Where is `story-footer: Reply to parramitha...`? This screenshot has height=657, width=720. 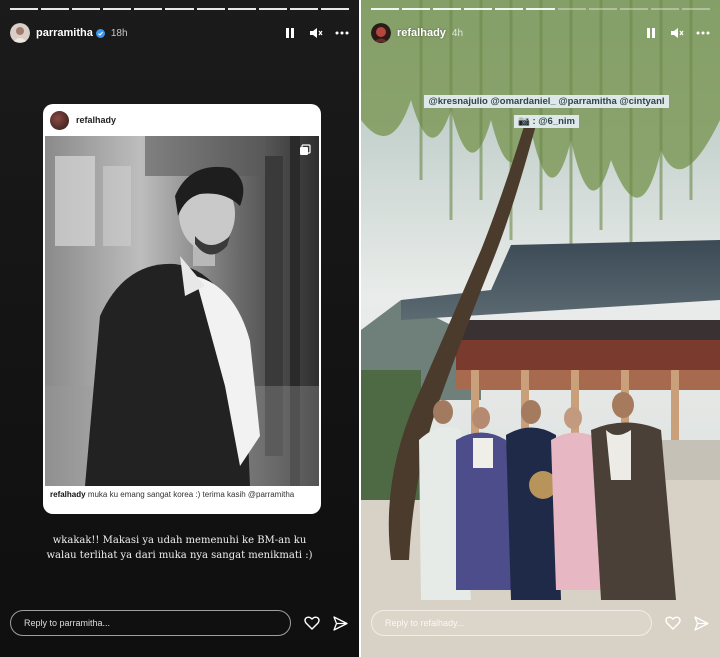 story-footer: Reply to parramitha... is located at coordinates (179, 623).